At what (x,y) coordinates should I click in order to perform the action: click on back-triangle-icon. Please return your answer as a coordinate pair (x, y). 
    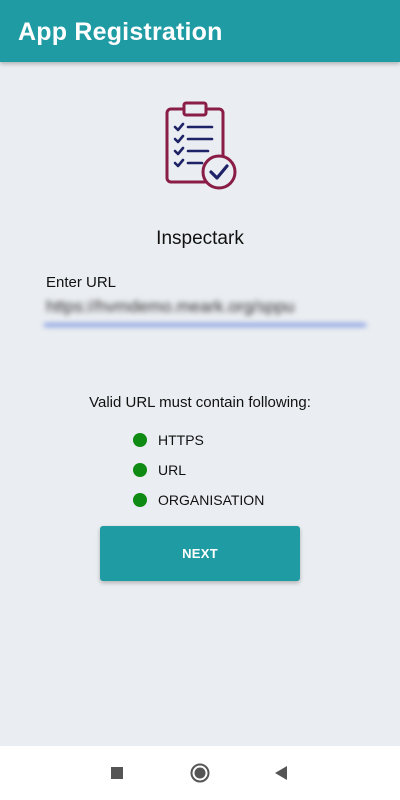
    Looking at the image, I should click on (281, 773).